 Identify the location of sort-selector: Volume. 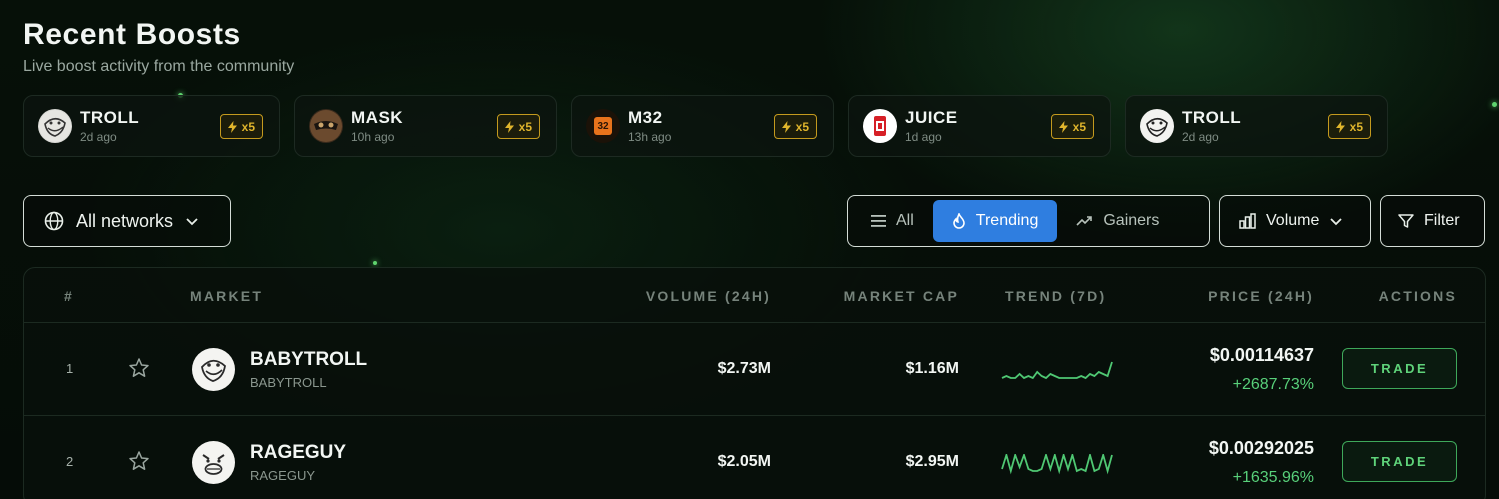
(1295, 221).